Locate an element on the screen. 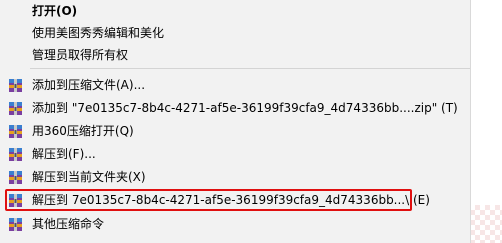 The width and height of the screenshot is (502, 243). menu-item-open-label: 打开(O) is located at coordinates (55, 11).